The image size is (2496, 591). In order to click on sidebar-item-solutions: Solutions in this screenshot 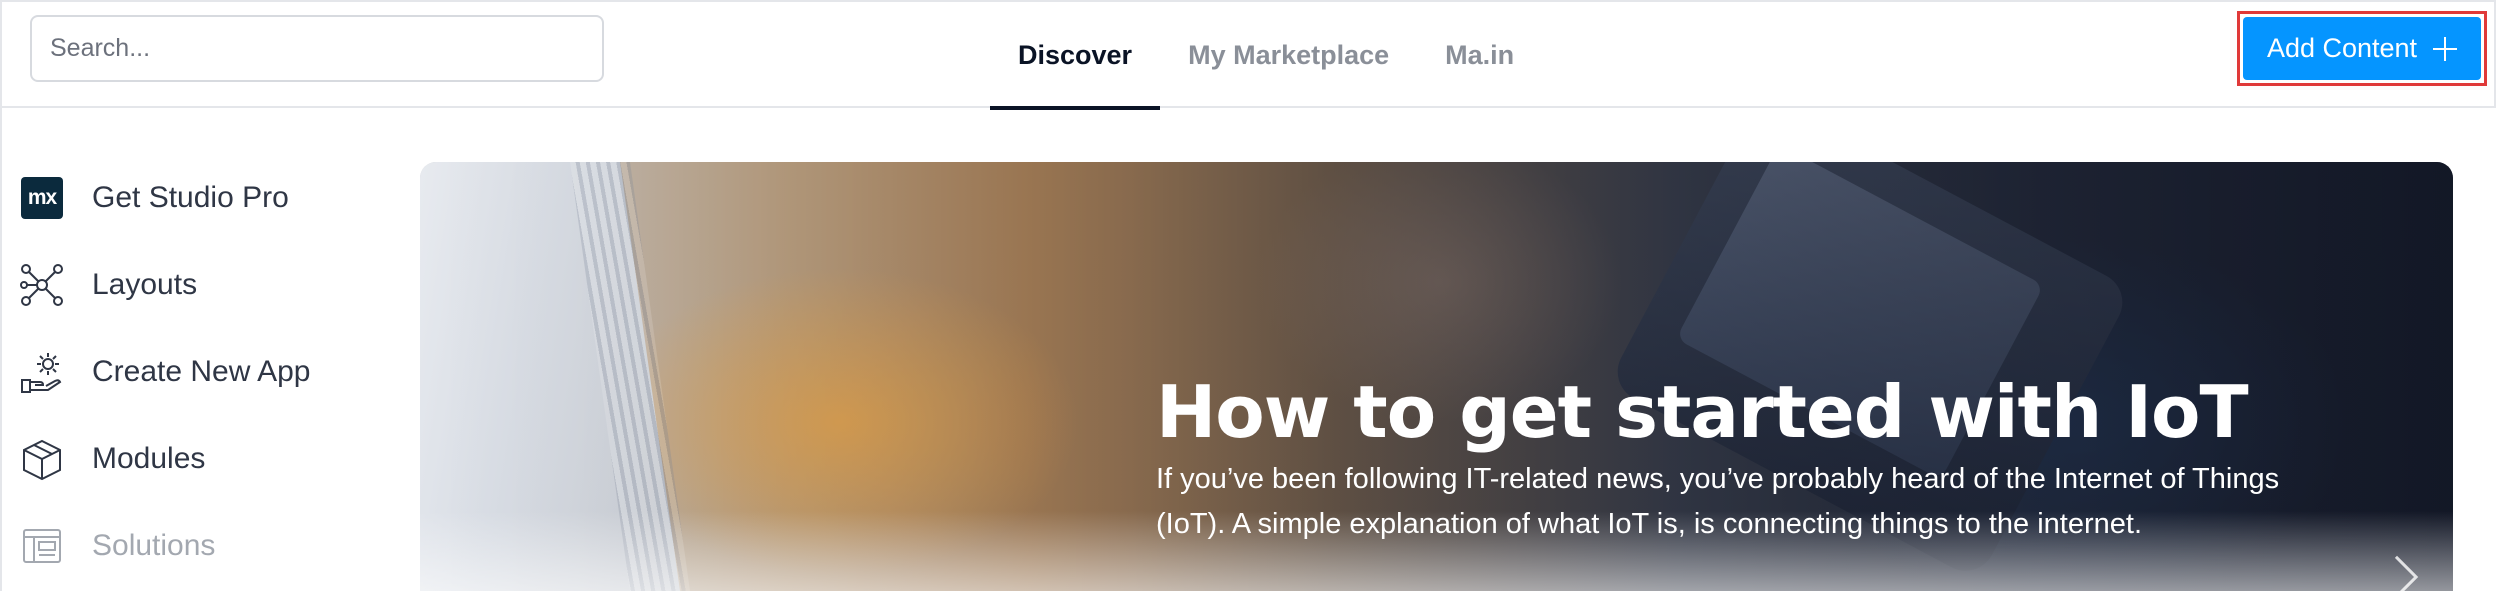, I will do `click(117, 546)`.